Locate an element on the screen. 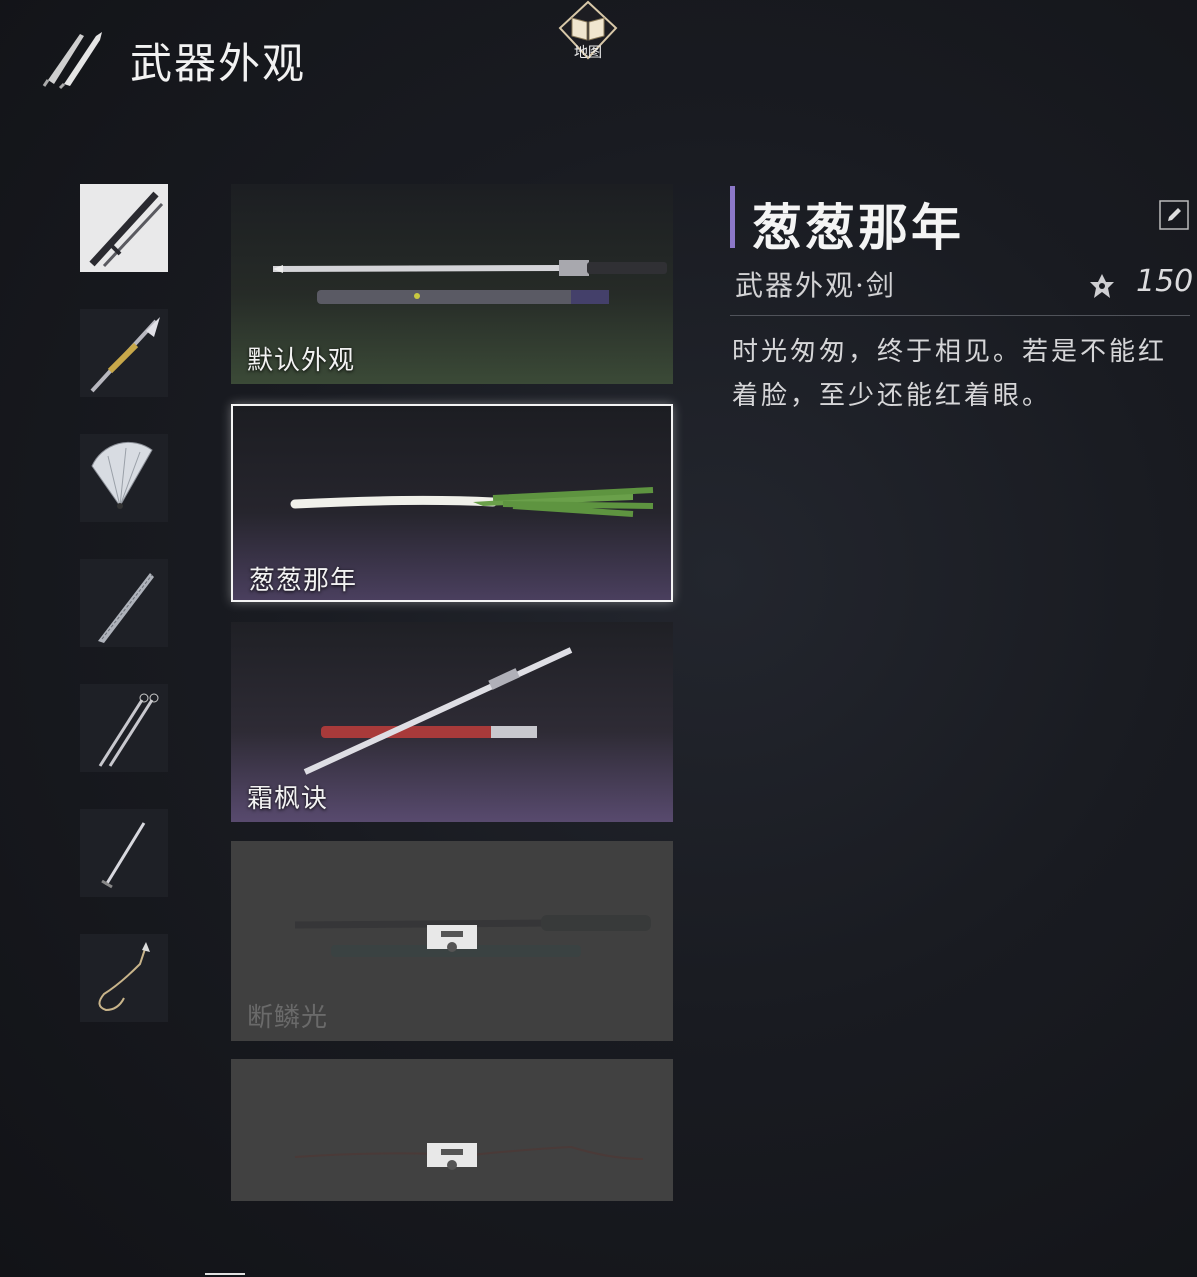  ornate-spear-icon is located at coordinates (125, 355).